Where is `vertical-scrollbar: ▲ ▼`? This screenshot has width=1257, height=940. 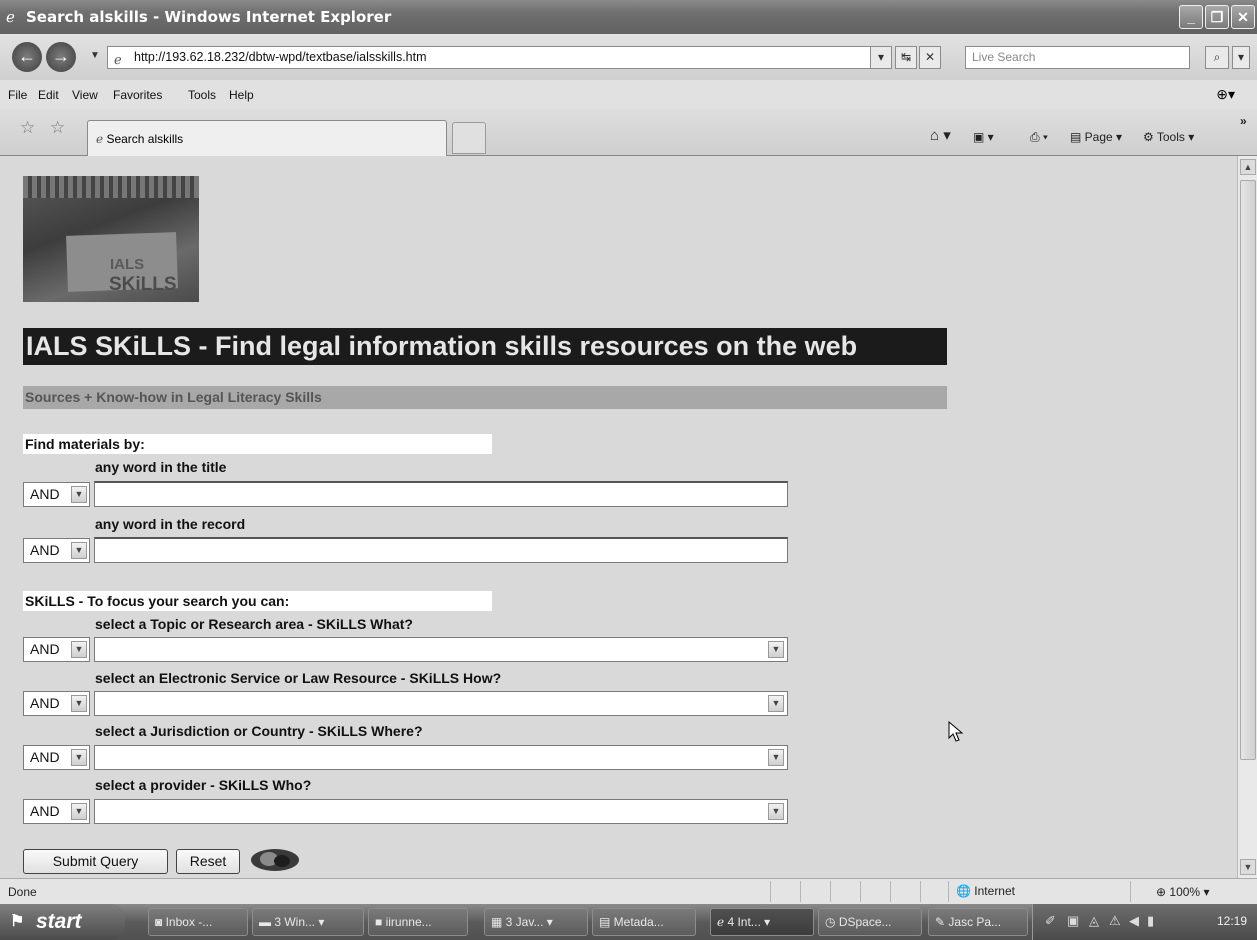
vertical-scrollbar: ▲ ▼ is located at coordinates (1247, 517).